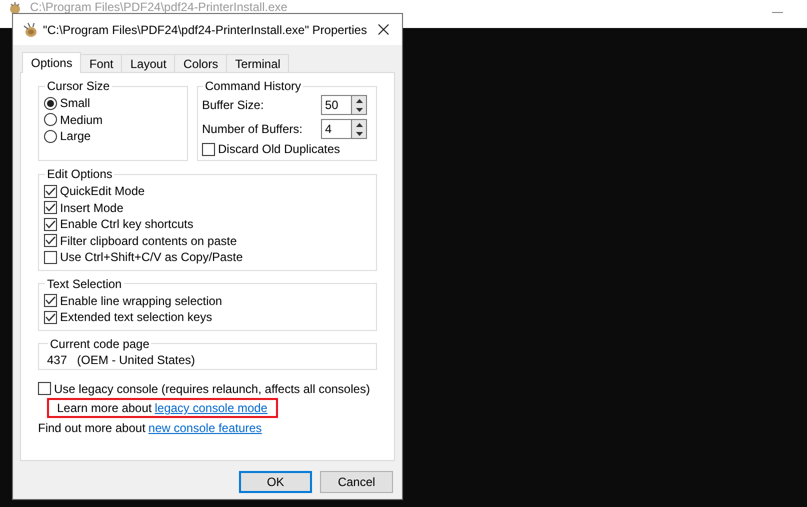 This screenshot has width=807, height=507. What do you see at coordinates (777, 13) in the screenshot?
I see `minimize-icon` at bounding box center [777, 13].